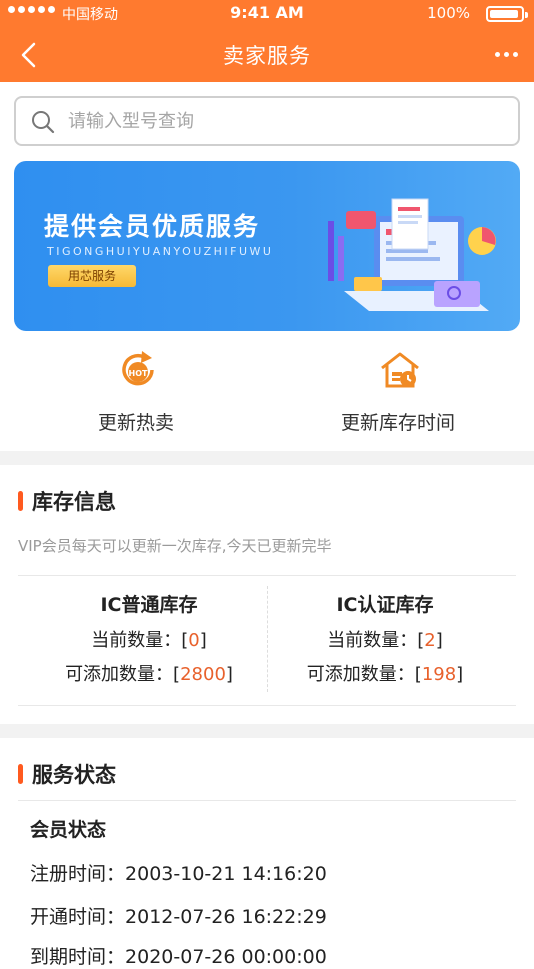 This screenshot has width=534, height=969. I want to click on open-time-row: 开通时间：2012-07-26 16:22:29, so click(178, 917).